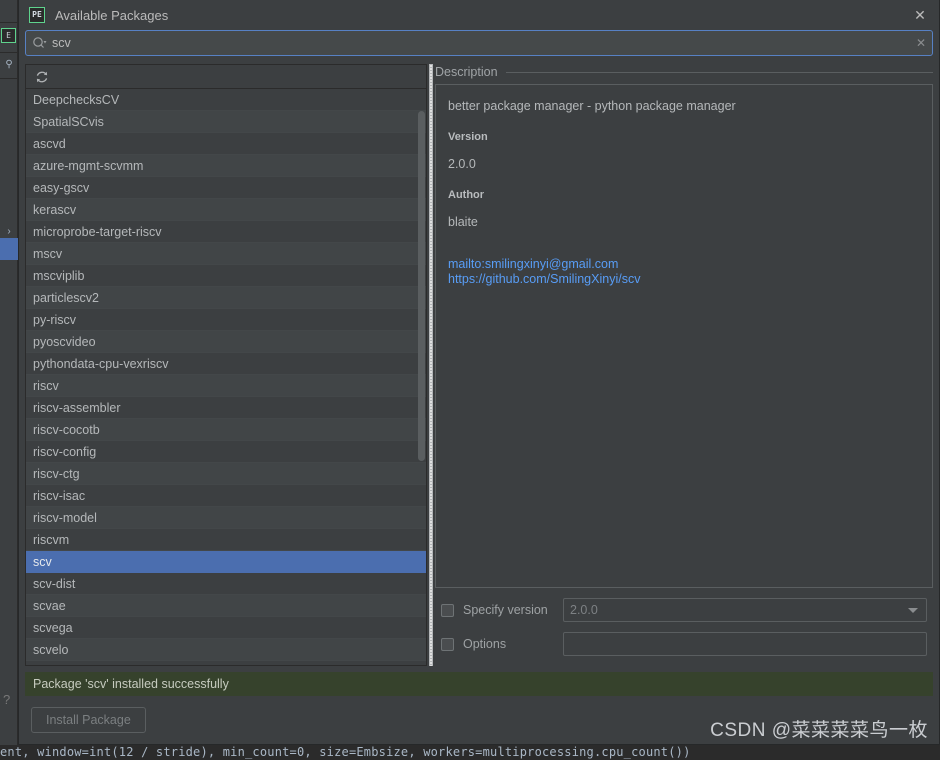  What do you see at coordinates (421, 286) in the screenshot?
I see `scrollbar-thumb` at bounding box center [421, 286].